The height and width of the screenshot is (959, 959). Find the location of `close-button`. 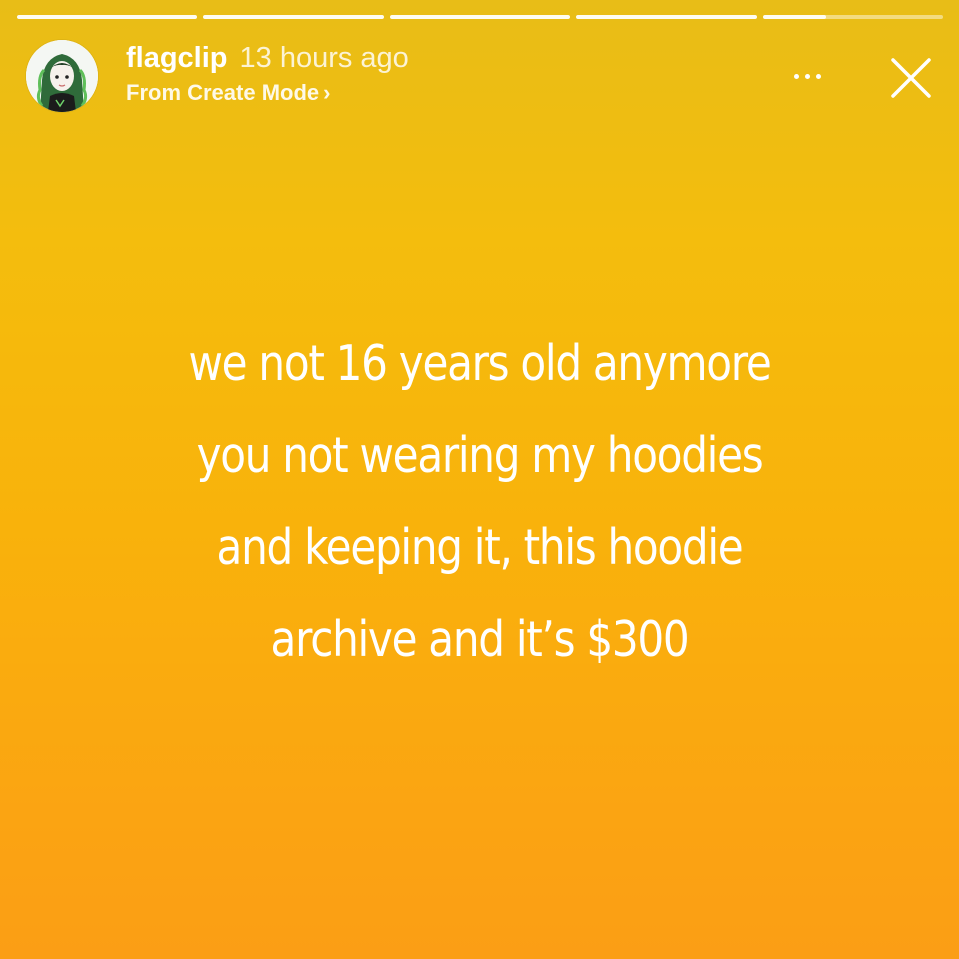

close-button is located at coordinates (911, 78).